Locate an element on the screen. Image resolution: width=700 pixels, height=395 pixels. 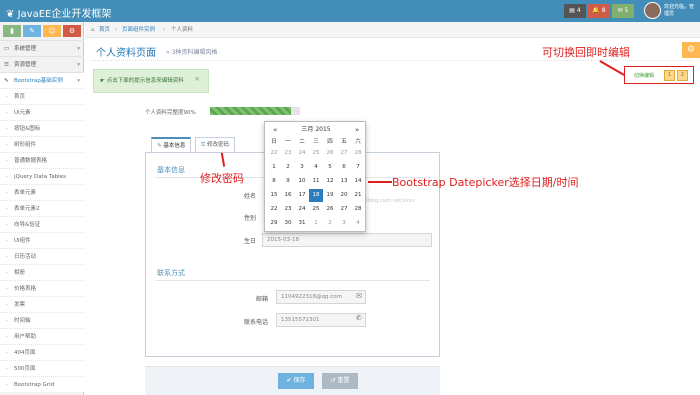
datepicker-day: 21 is located at coordinates (358, 195).